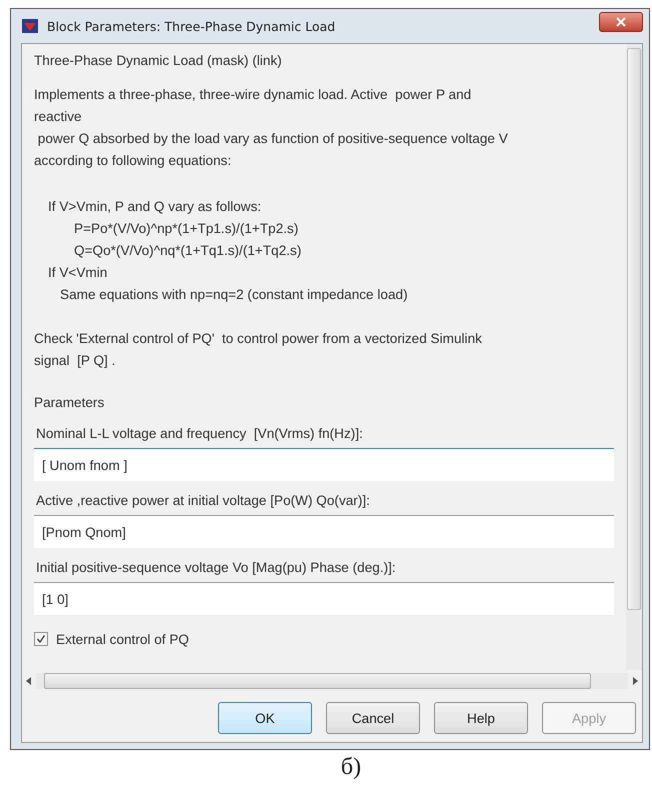 Image resolution: width=652 pixels, height=792 pixels. I want to click on equation-line: P=Po*(V/Vo)^np*(1+Tp1.s)/(1+Tp2.s), so click(186, 229).